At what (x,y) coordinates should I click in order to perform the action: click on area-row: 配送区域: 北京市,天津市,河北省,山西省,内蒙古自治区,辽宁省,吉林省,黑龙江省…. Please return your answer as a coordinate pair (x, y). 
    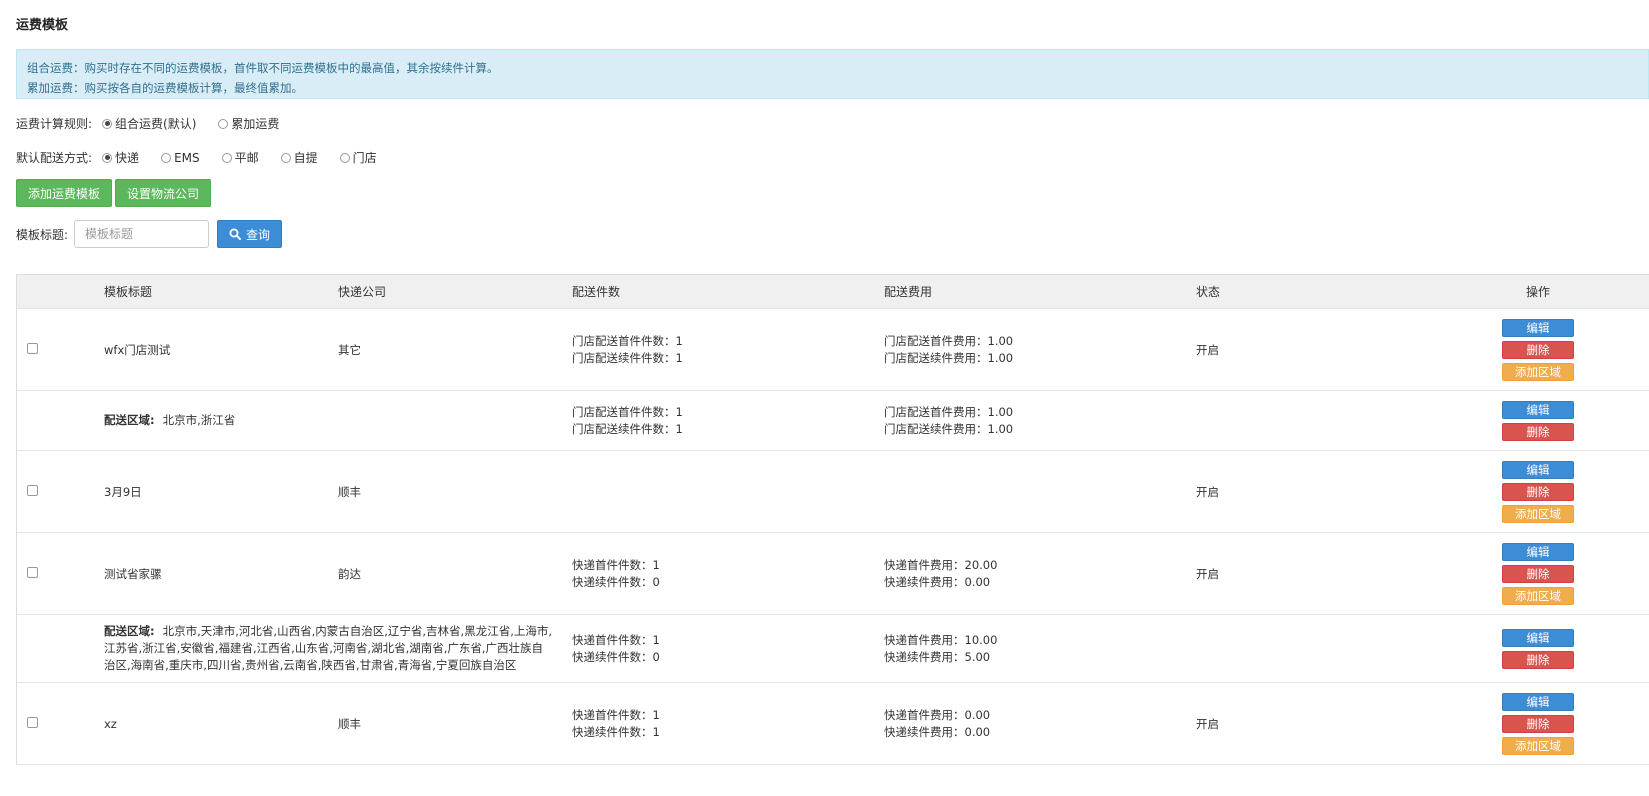
    Looking at the image, I should click on (833, 649).